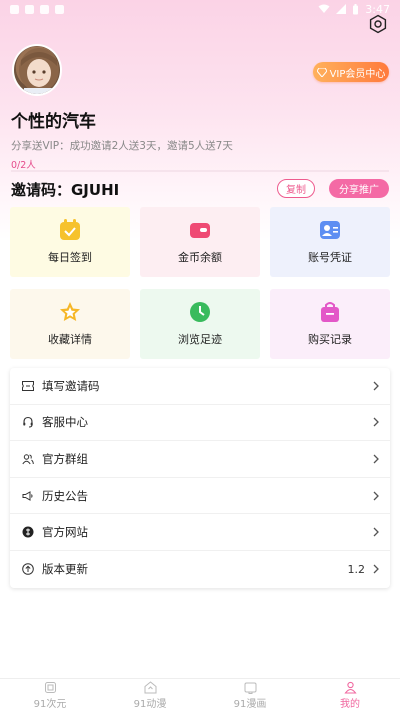  I want to click on star-icon, so click(70, 312).